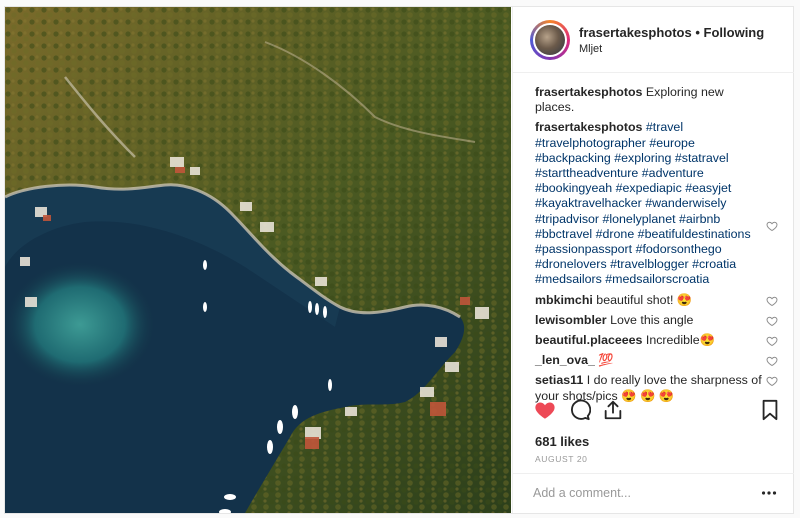 Image resolution: width=800 pixels, height=518 pixels. I want to click on add-comment-bar, so click(653, 493).